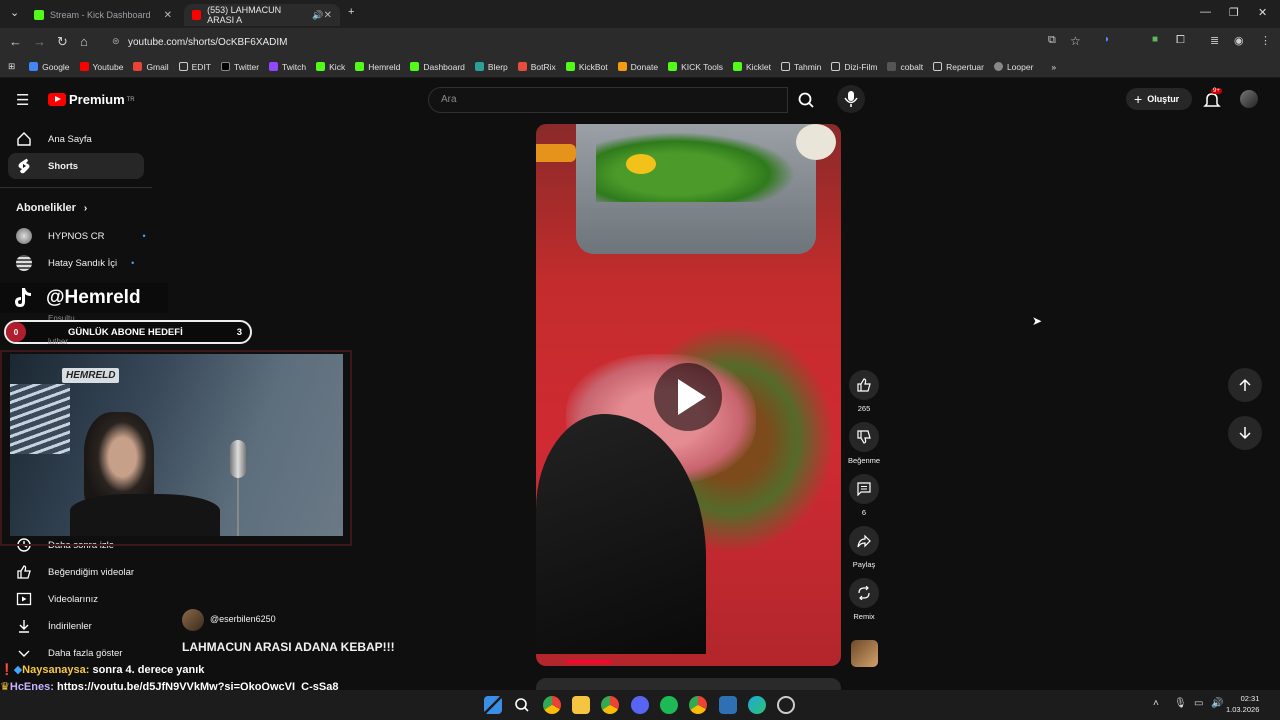  Describe the element at coordinates (351, 12) in the screenshot. I see `new-tab-icon: +` at that location.